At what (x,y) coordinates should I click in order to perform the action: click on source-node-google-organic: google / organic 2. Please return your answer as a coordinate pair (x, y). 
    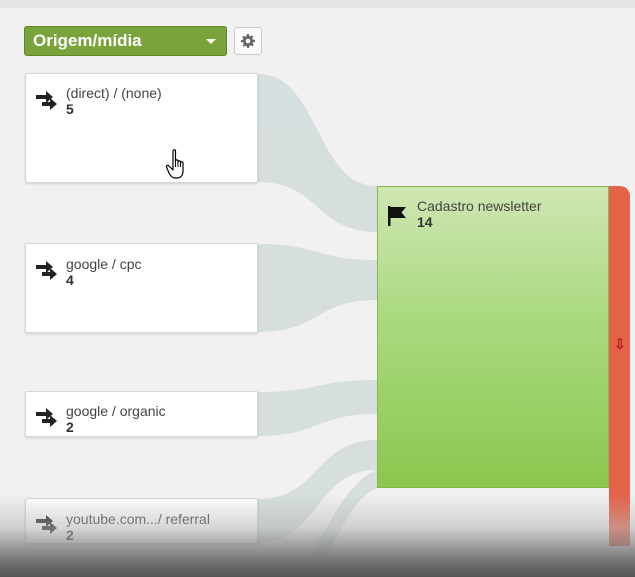
    Looking at the image, I should click on (141, 414).